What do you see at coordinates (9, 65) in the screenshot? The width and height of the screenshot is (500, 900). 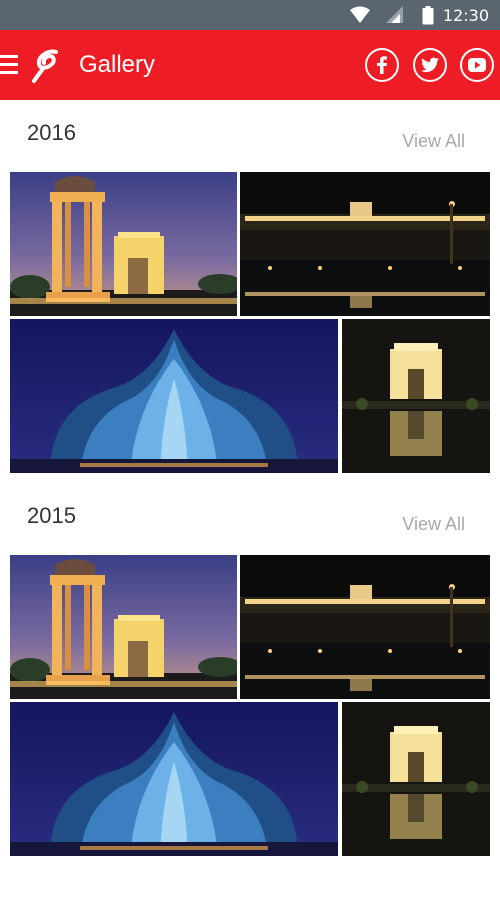 I see `hamburger-menu-icon` at bounding box center [9, 65].